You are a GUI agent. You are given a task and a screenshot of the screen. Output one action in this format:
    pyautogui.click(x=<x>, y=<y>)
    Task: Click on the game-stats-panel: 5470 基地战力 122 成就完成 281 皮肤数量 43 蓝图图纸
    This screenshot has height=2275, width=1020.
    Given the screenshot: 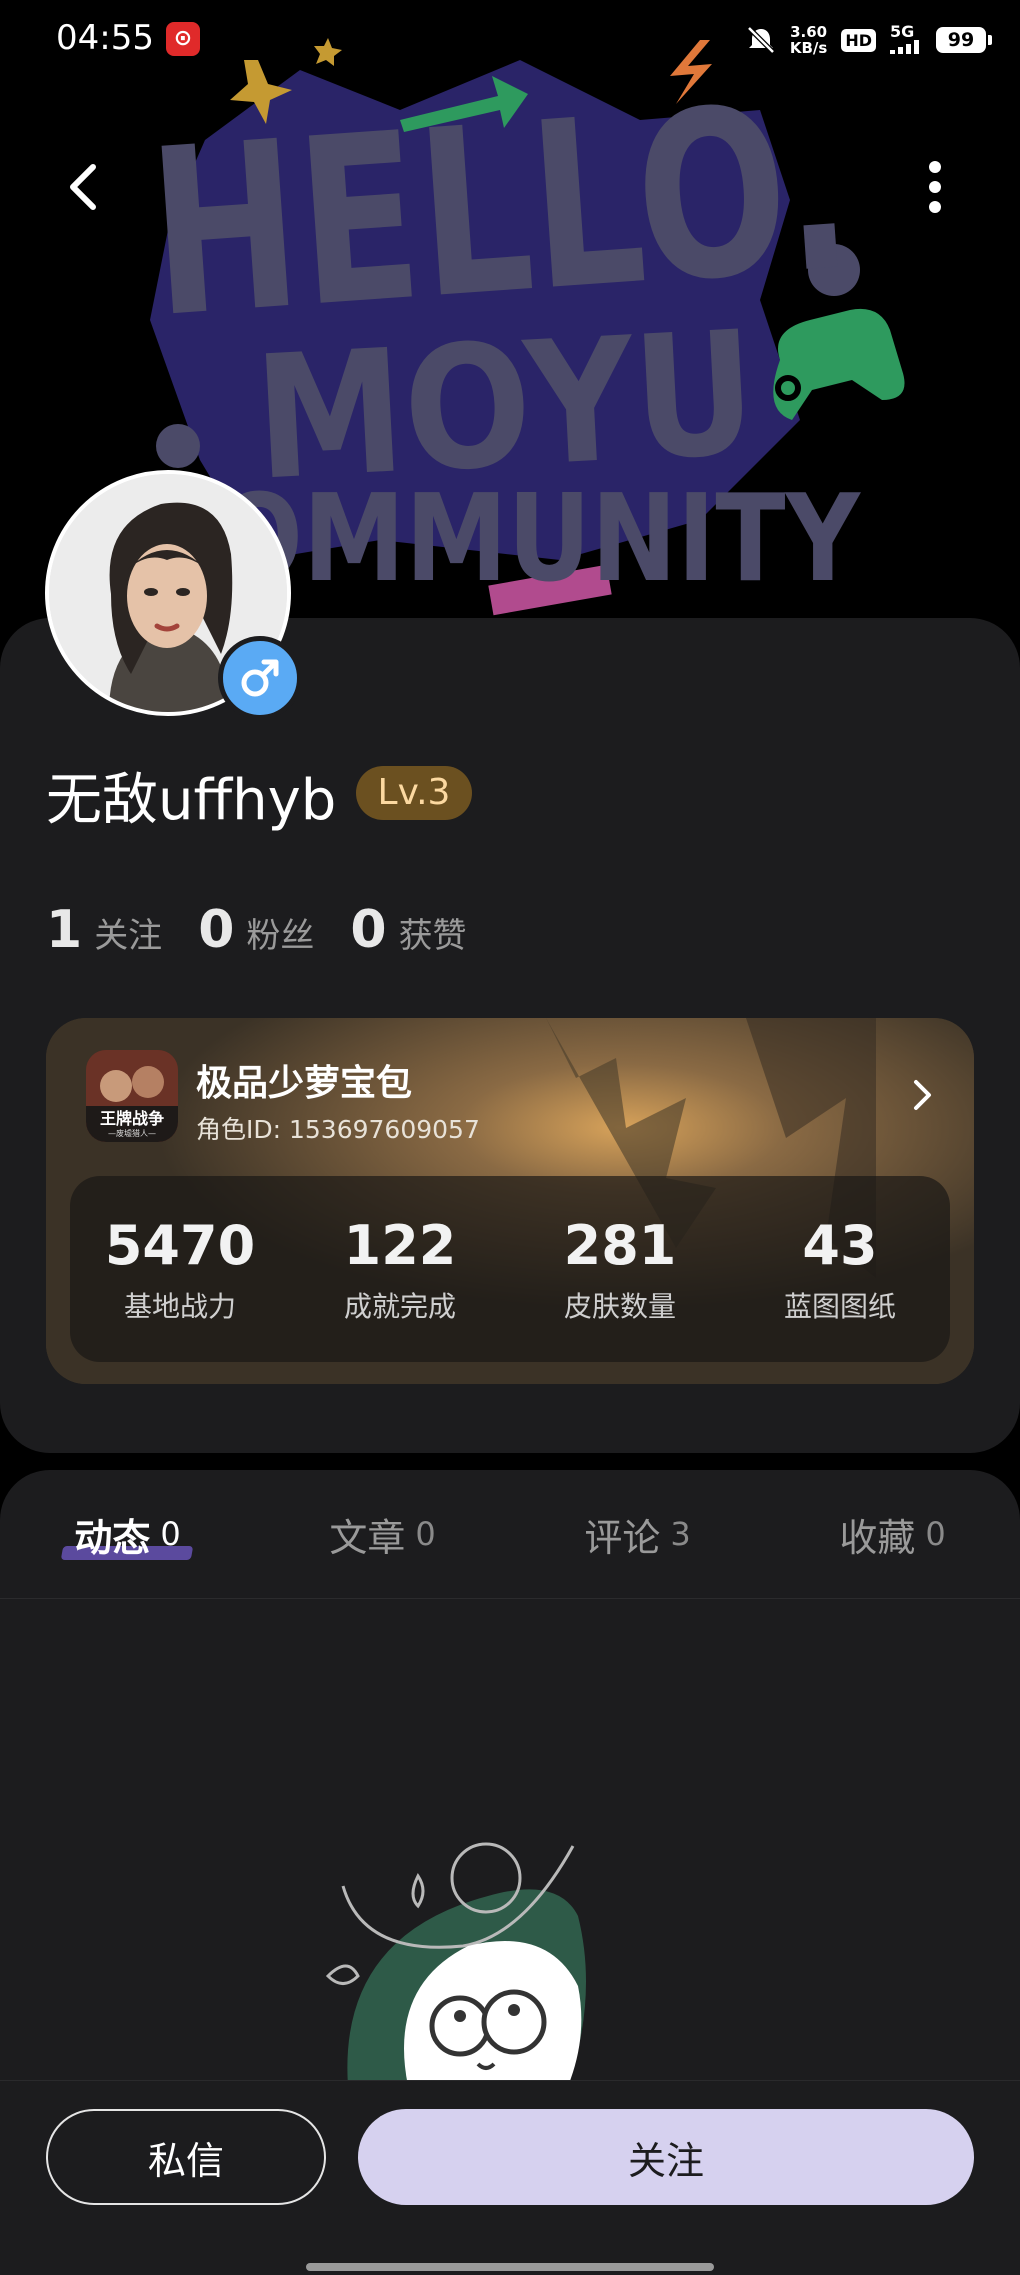 What is the action you would take?
    pyautogui.click(x=510, y=1269)
    